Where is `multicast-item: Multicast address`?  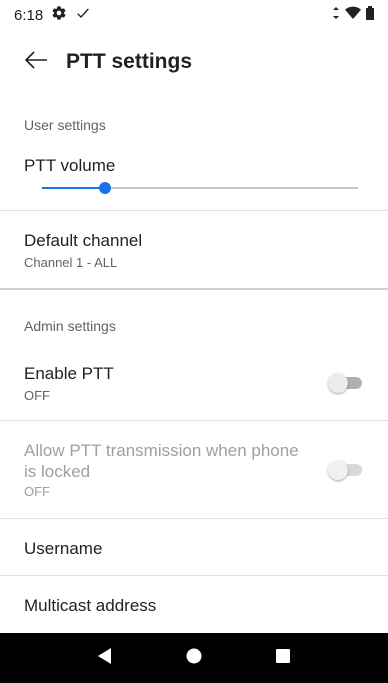
multicast-item: Multicast address is located at coordinates (194, 604).